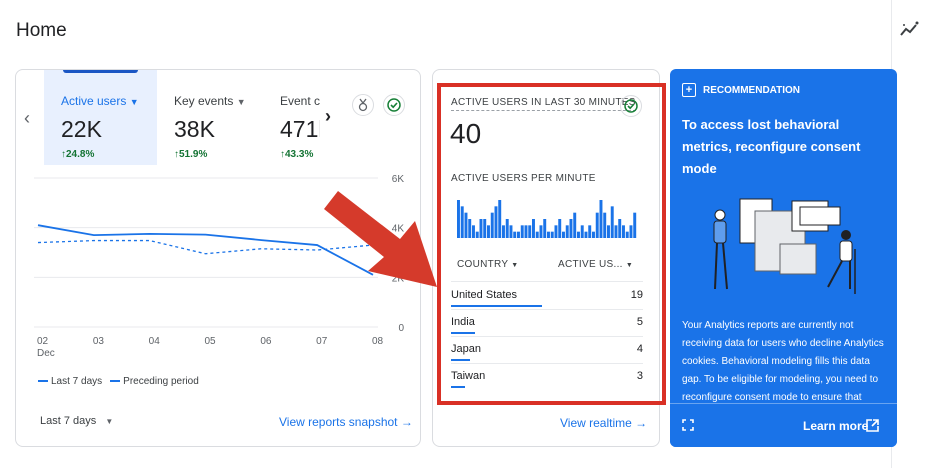 Image resolution: width=936 pixels, height=468 pixels. Describe the element at coordinates (43, 341) in the screenshot. I see `x-tick-label: 02` at that location.